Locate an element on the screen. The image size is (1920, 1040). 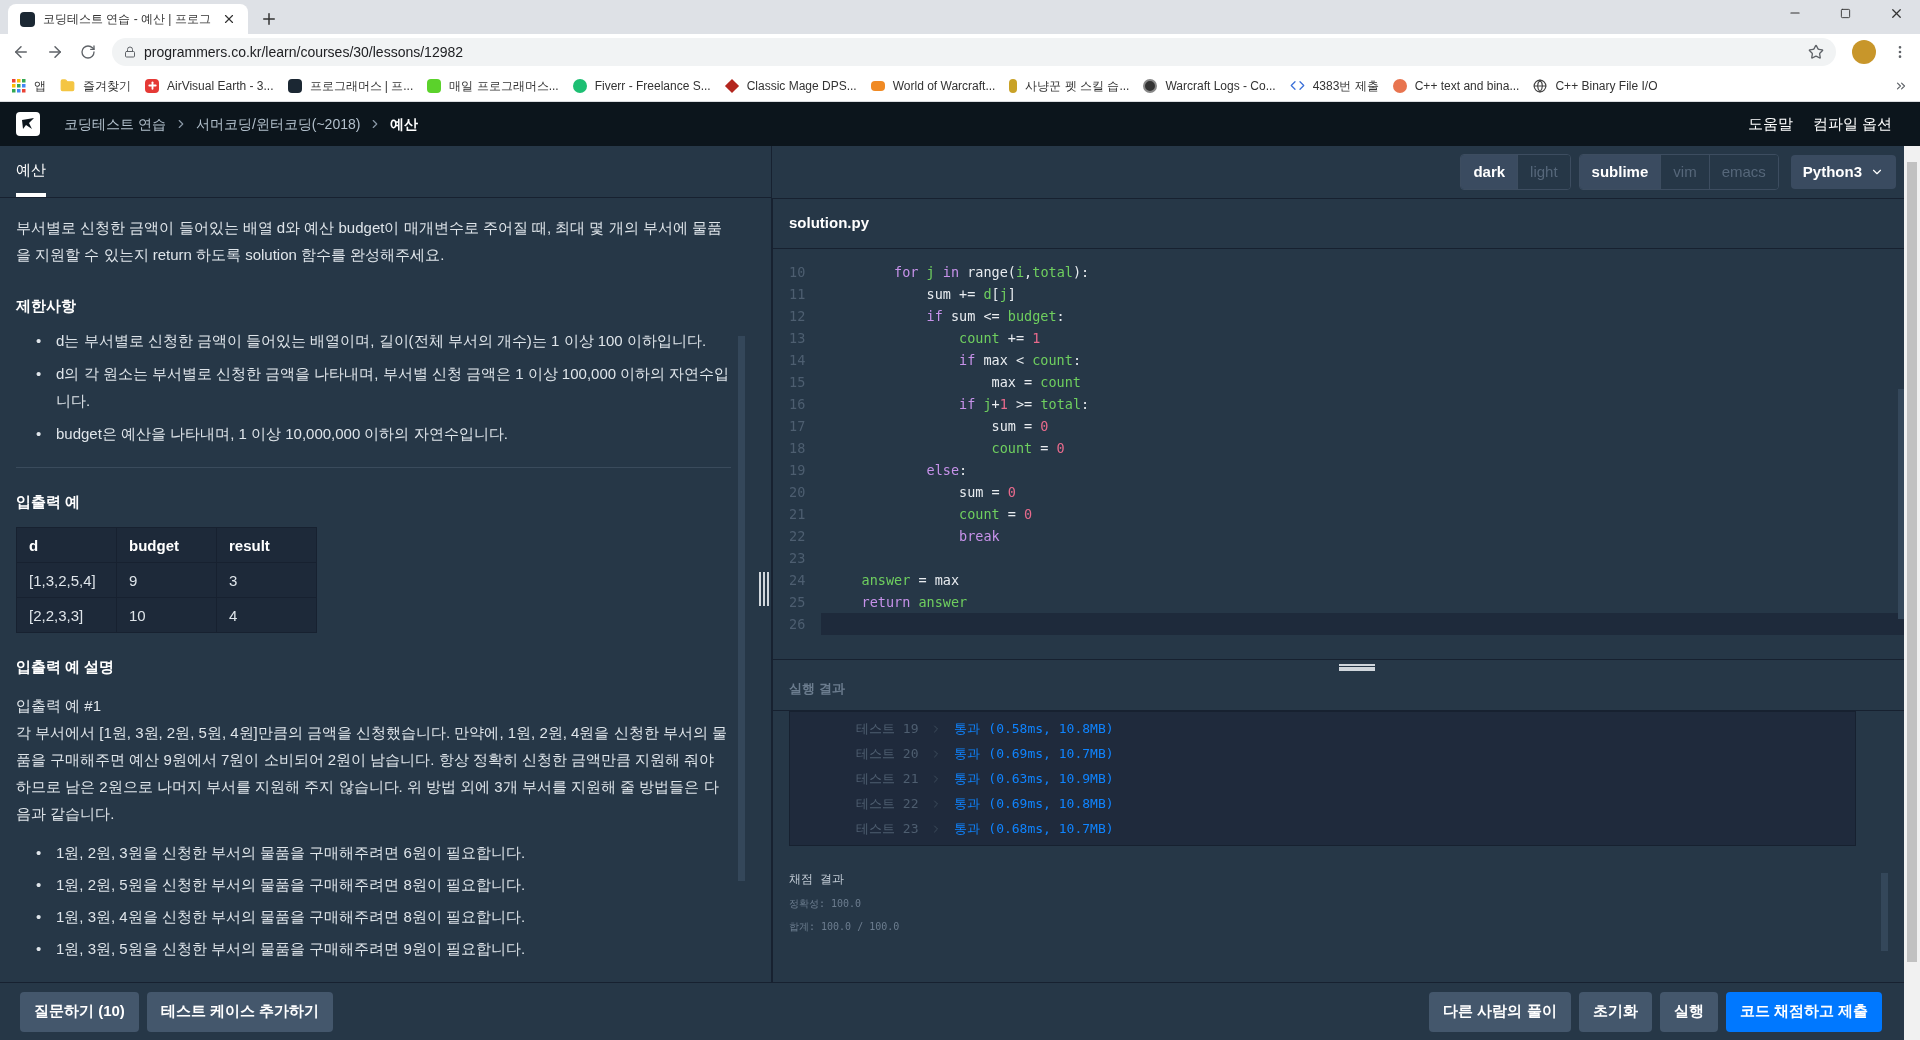
bookmark-item: 앱 is located at coordinates (29, 85).